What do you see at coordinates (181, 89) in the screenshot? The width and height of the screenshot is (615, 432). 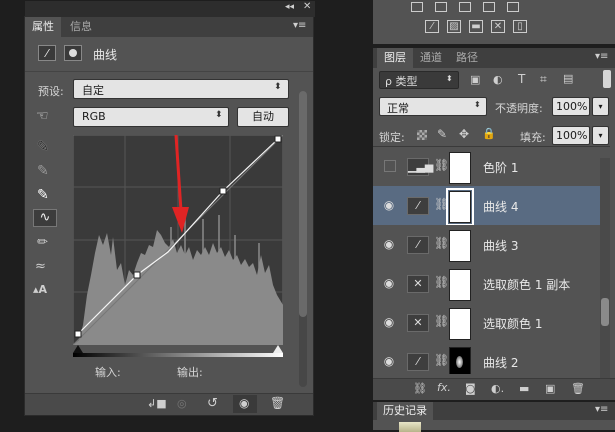 I see `preset-select: 自定 ⬍` at bounding box center [181, 89].